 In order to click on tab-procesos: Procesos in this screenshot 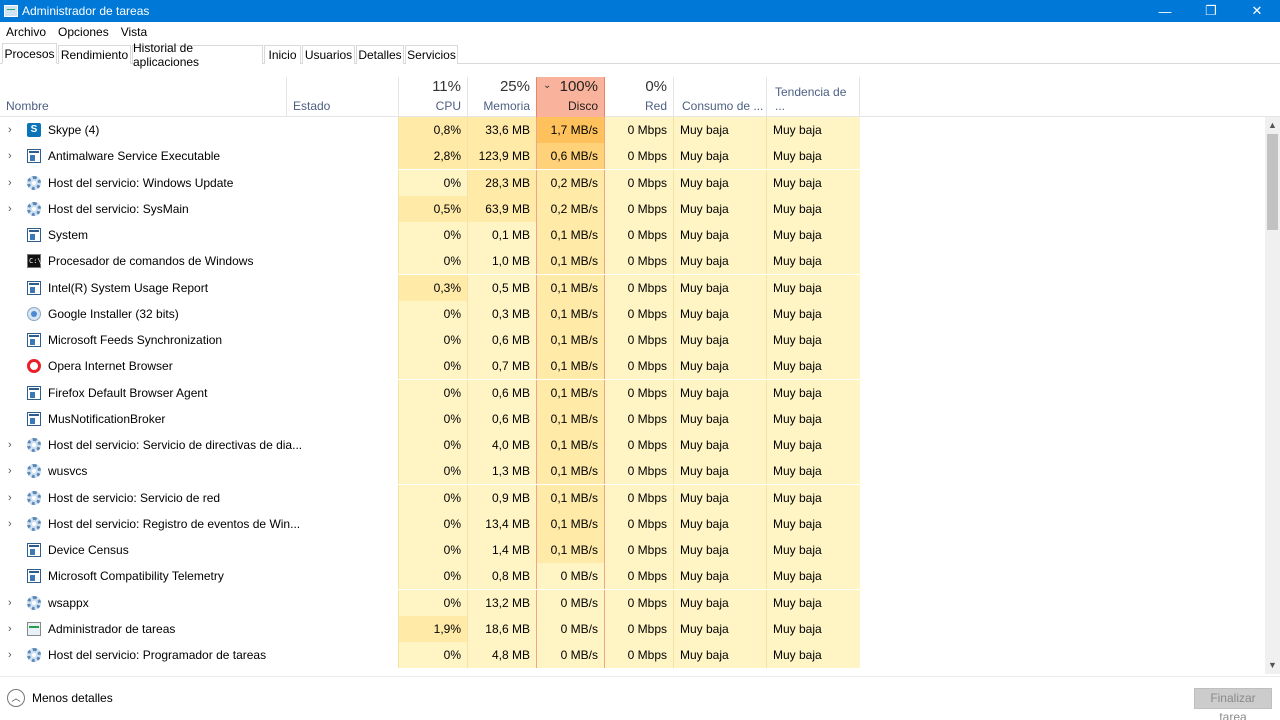, I will do `click(29, 53)`.